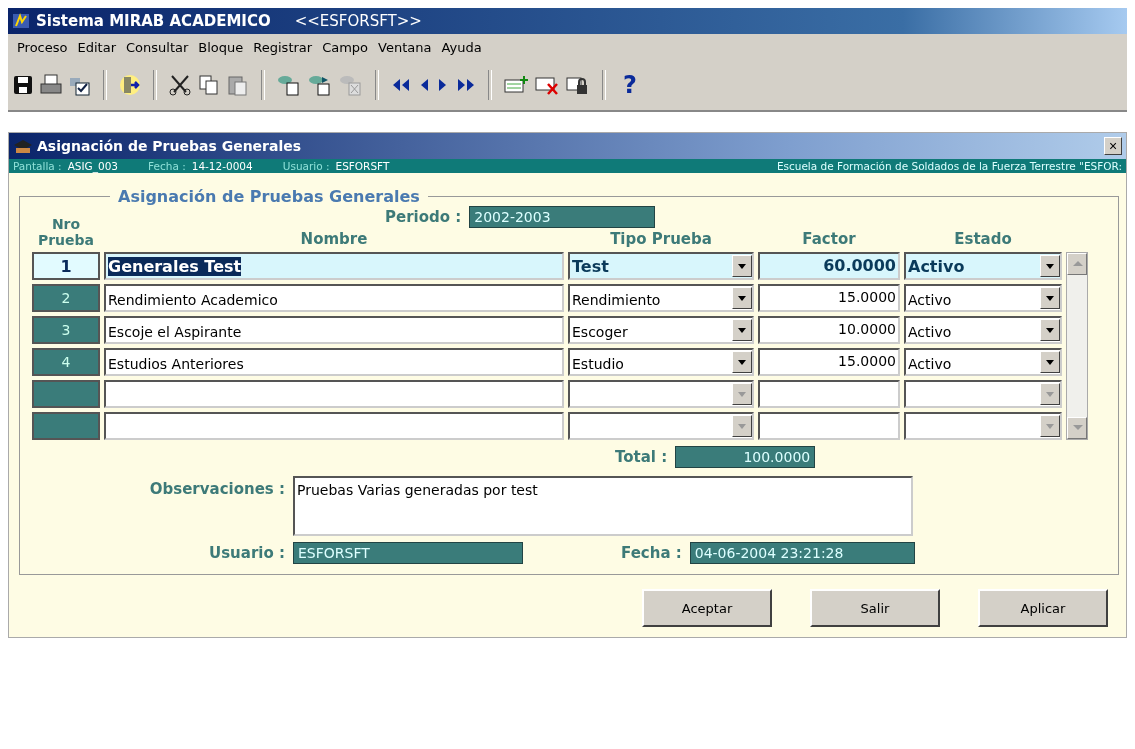  I want to click on info-value: ASIG_003, so click(93, 166).